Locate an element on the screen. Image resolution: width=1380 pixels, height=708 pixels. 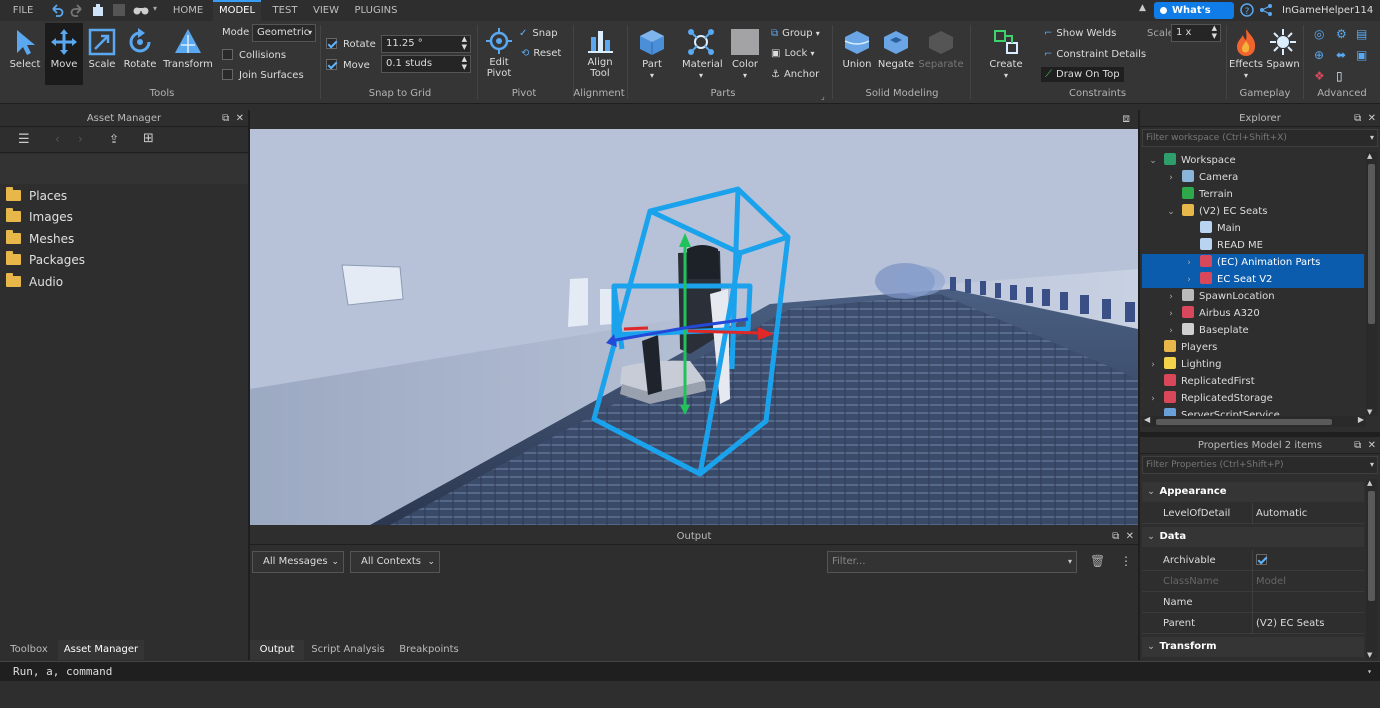
property-row: LevelOfDetail Automatic is located at coordinates (1253, 513).